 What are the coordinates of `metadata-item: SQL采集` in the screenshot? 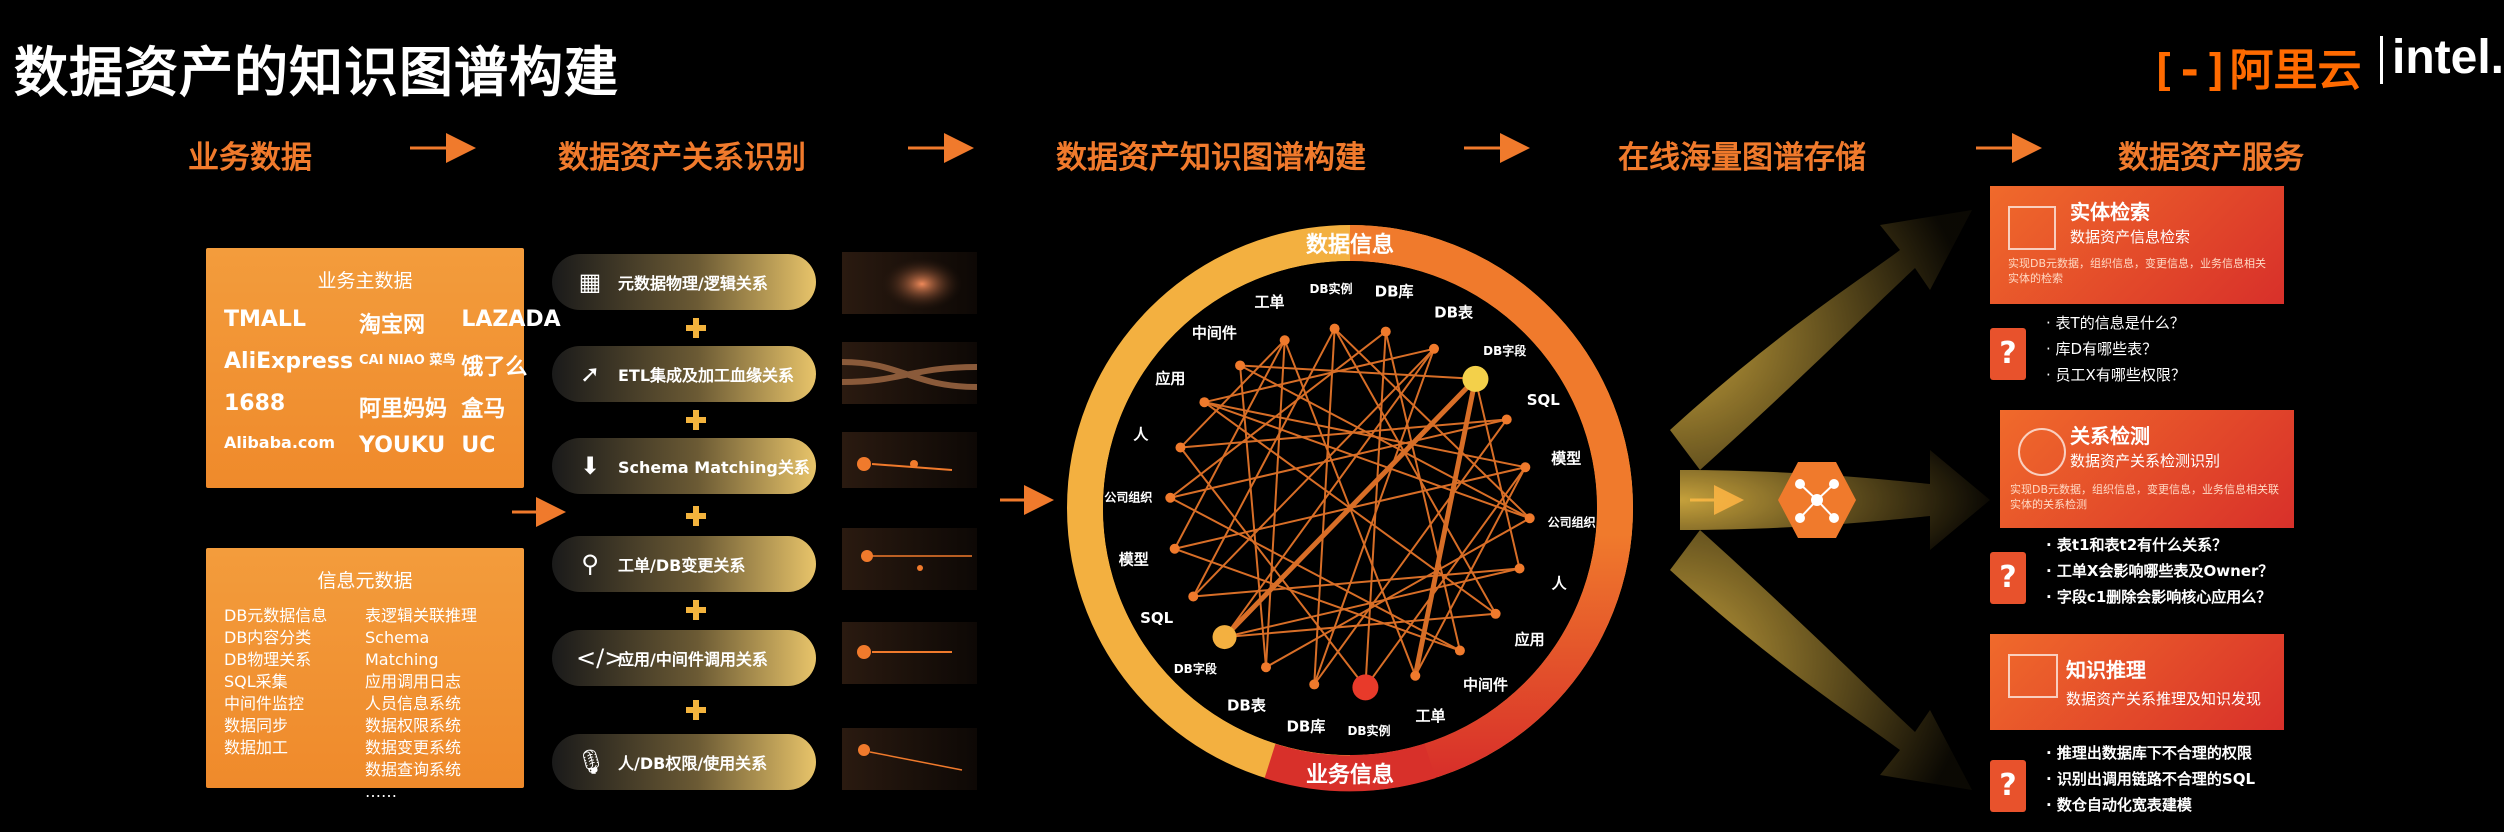 It's located at (256, 681).